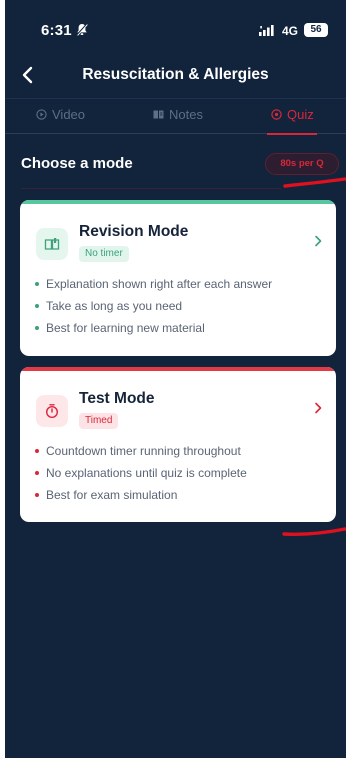 The width and height of the screenshot is (351, 758). Describe the element at coordinates (117, 398) in the screenshot. I see `mode-title: Test Mode` at that location.